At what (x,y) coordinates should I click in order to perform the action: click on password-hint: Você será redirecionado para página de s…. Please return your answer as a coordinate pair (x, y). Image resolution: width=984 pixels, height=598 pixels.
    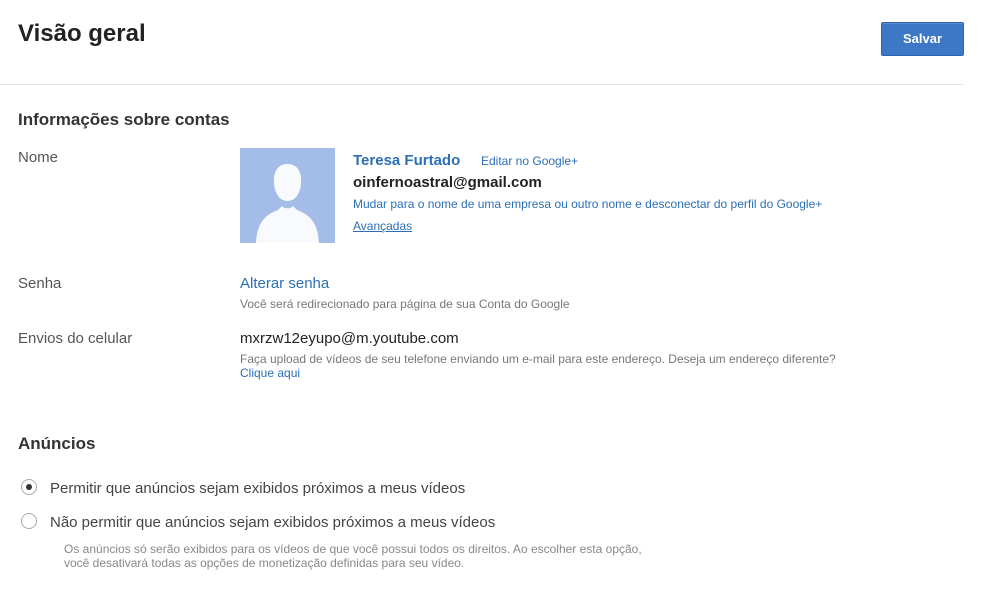
    Looking at the image, I should click on (405, 304).